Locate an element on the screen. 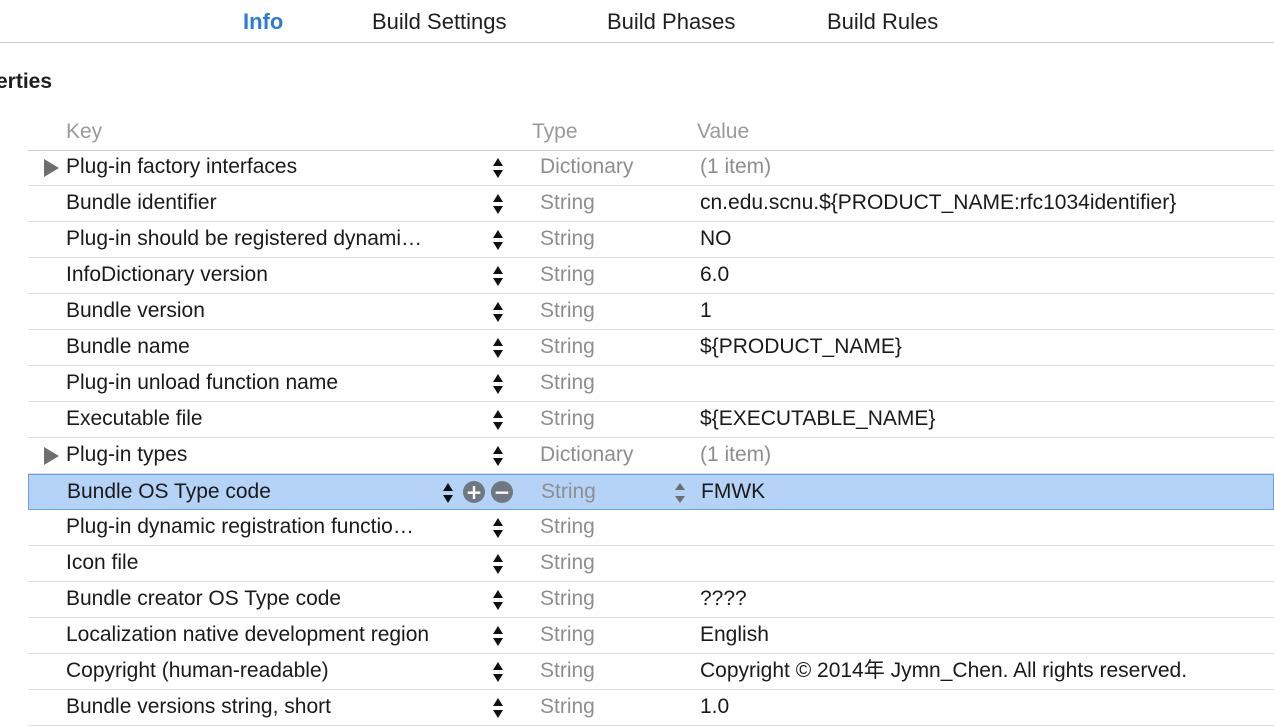 This screenshot has height=726, width=1274. row-value: ???? is located at coordinates (985, 599).